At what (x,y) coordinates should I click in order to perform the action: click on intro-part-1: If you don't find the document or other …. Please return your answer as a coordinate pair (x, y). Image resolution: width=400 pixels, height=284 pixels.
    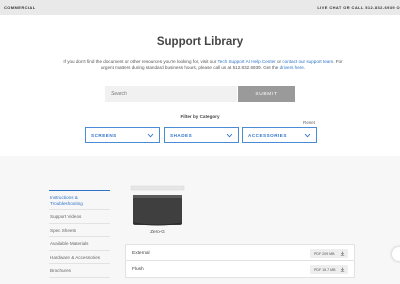
    Looking at the image, I should click on (140, 61).